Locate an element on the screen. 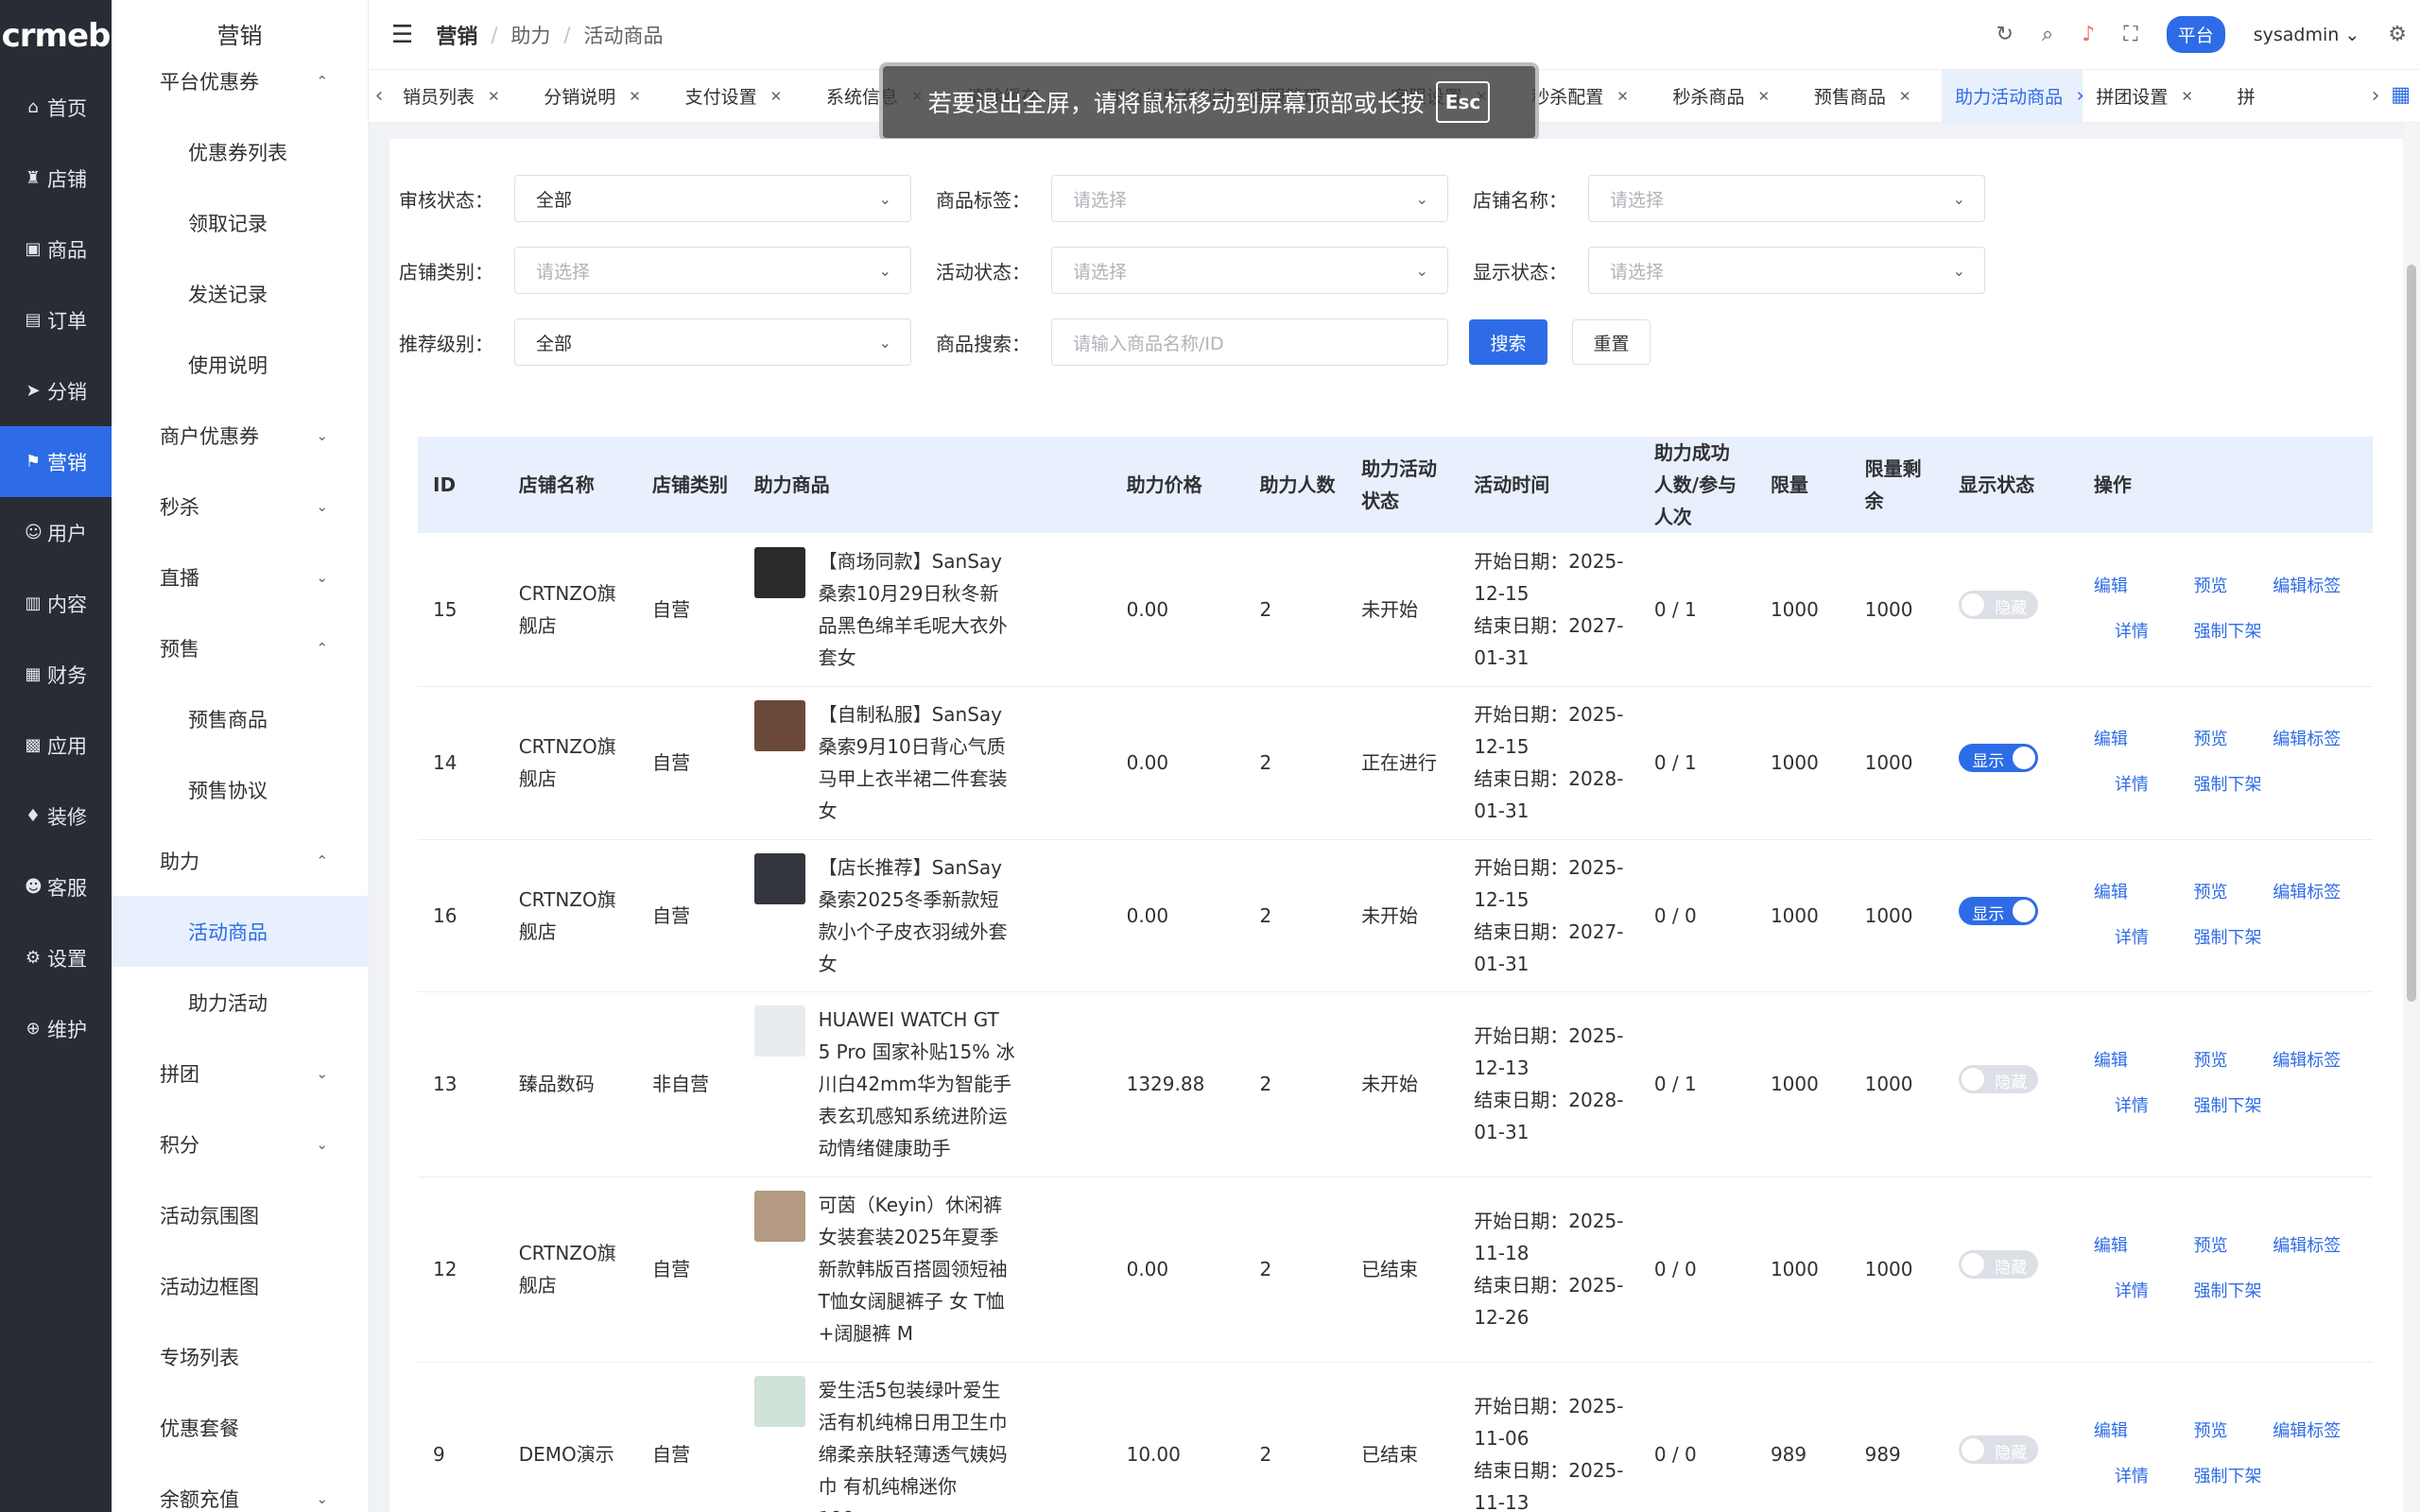 The image size is (2420, 1512). submenu-item: 优惠套餐 is located at coordinates (240, 1427).